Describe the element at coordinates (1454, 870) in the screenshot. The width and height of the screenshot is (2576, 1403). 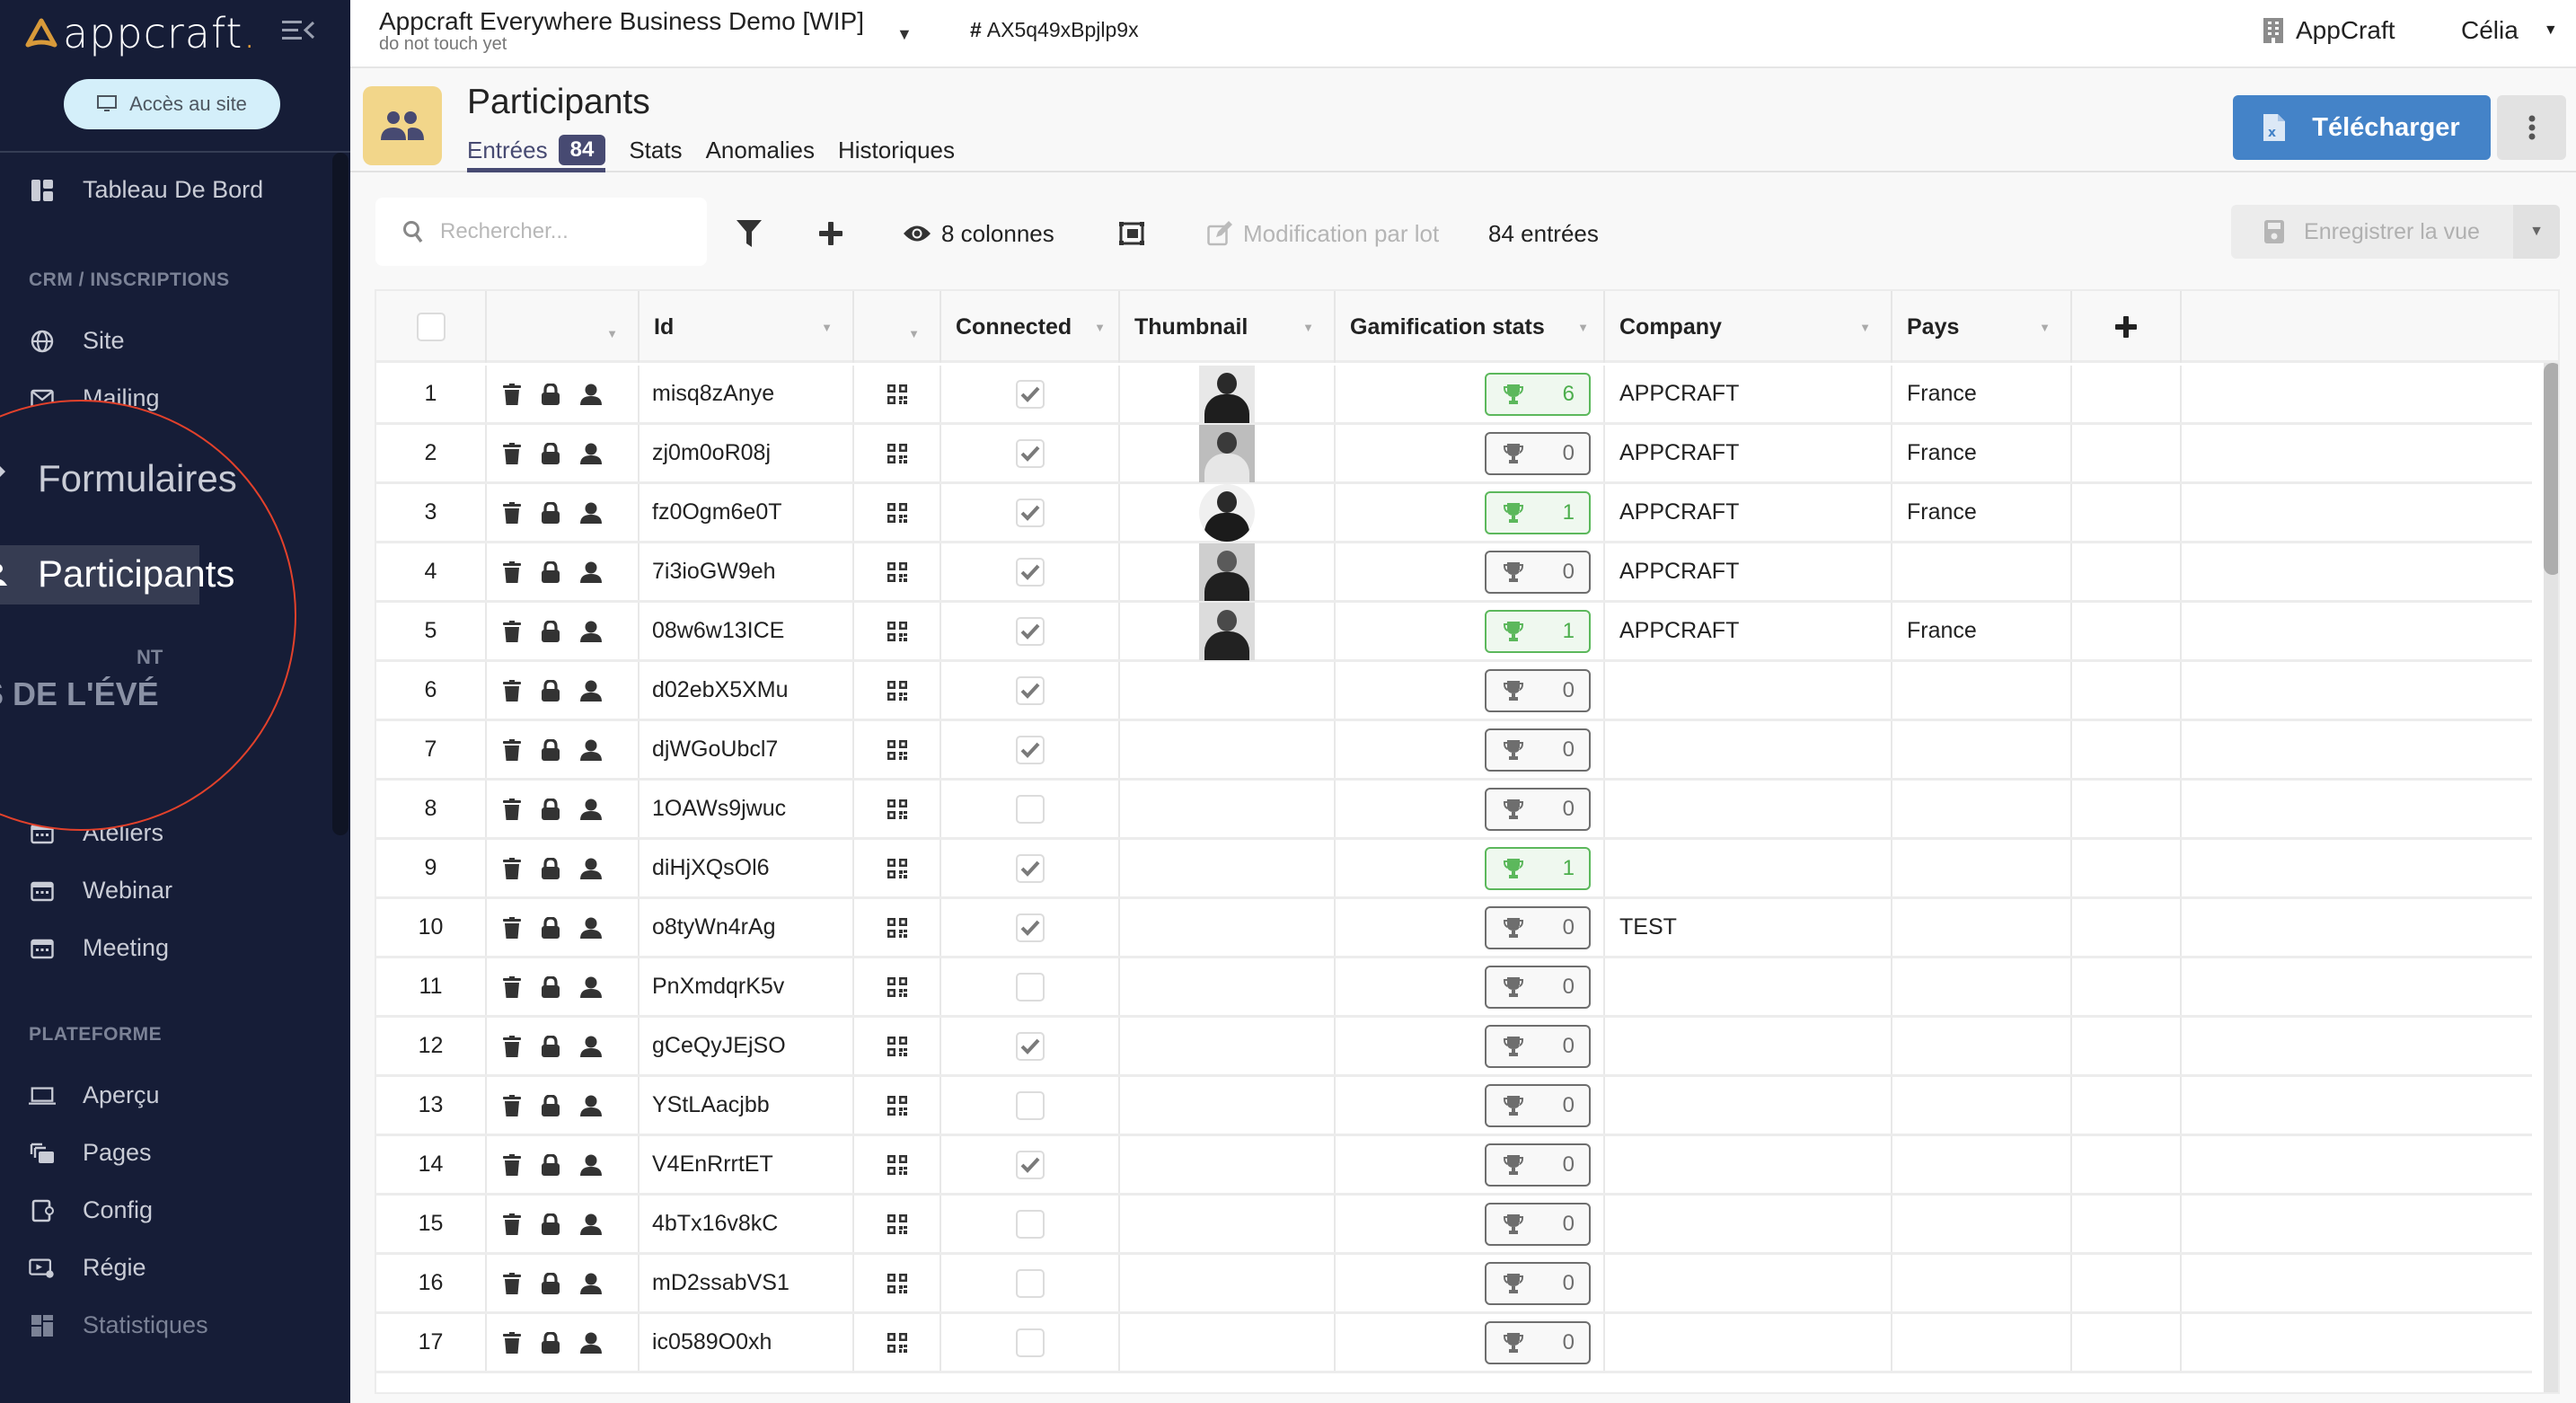
I see `table-row: 9 diHjXQsOl6 1` at that location.